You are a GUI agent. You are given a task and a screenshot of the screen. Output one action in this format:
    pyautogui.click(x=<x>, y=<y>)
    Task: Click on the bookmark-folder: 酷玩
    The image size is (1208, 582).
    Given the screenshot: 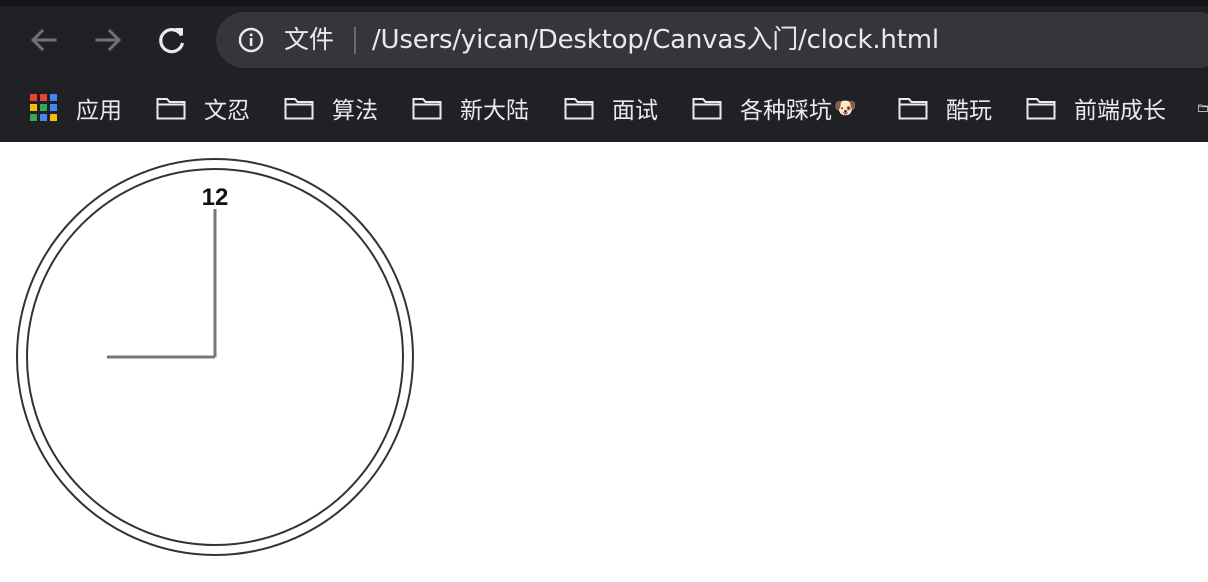 What is the action you would take?
    pyautogui.click(x=945, y=108)
    